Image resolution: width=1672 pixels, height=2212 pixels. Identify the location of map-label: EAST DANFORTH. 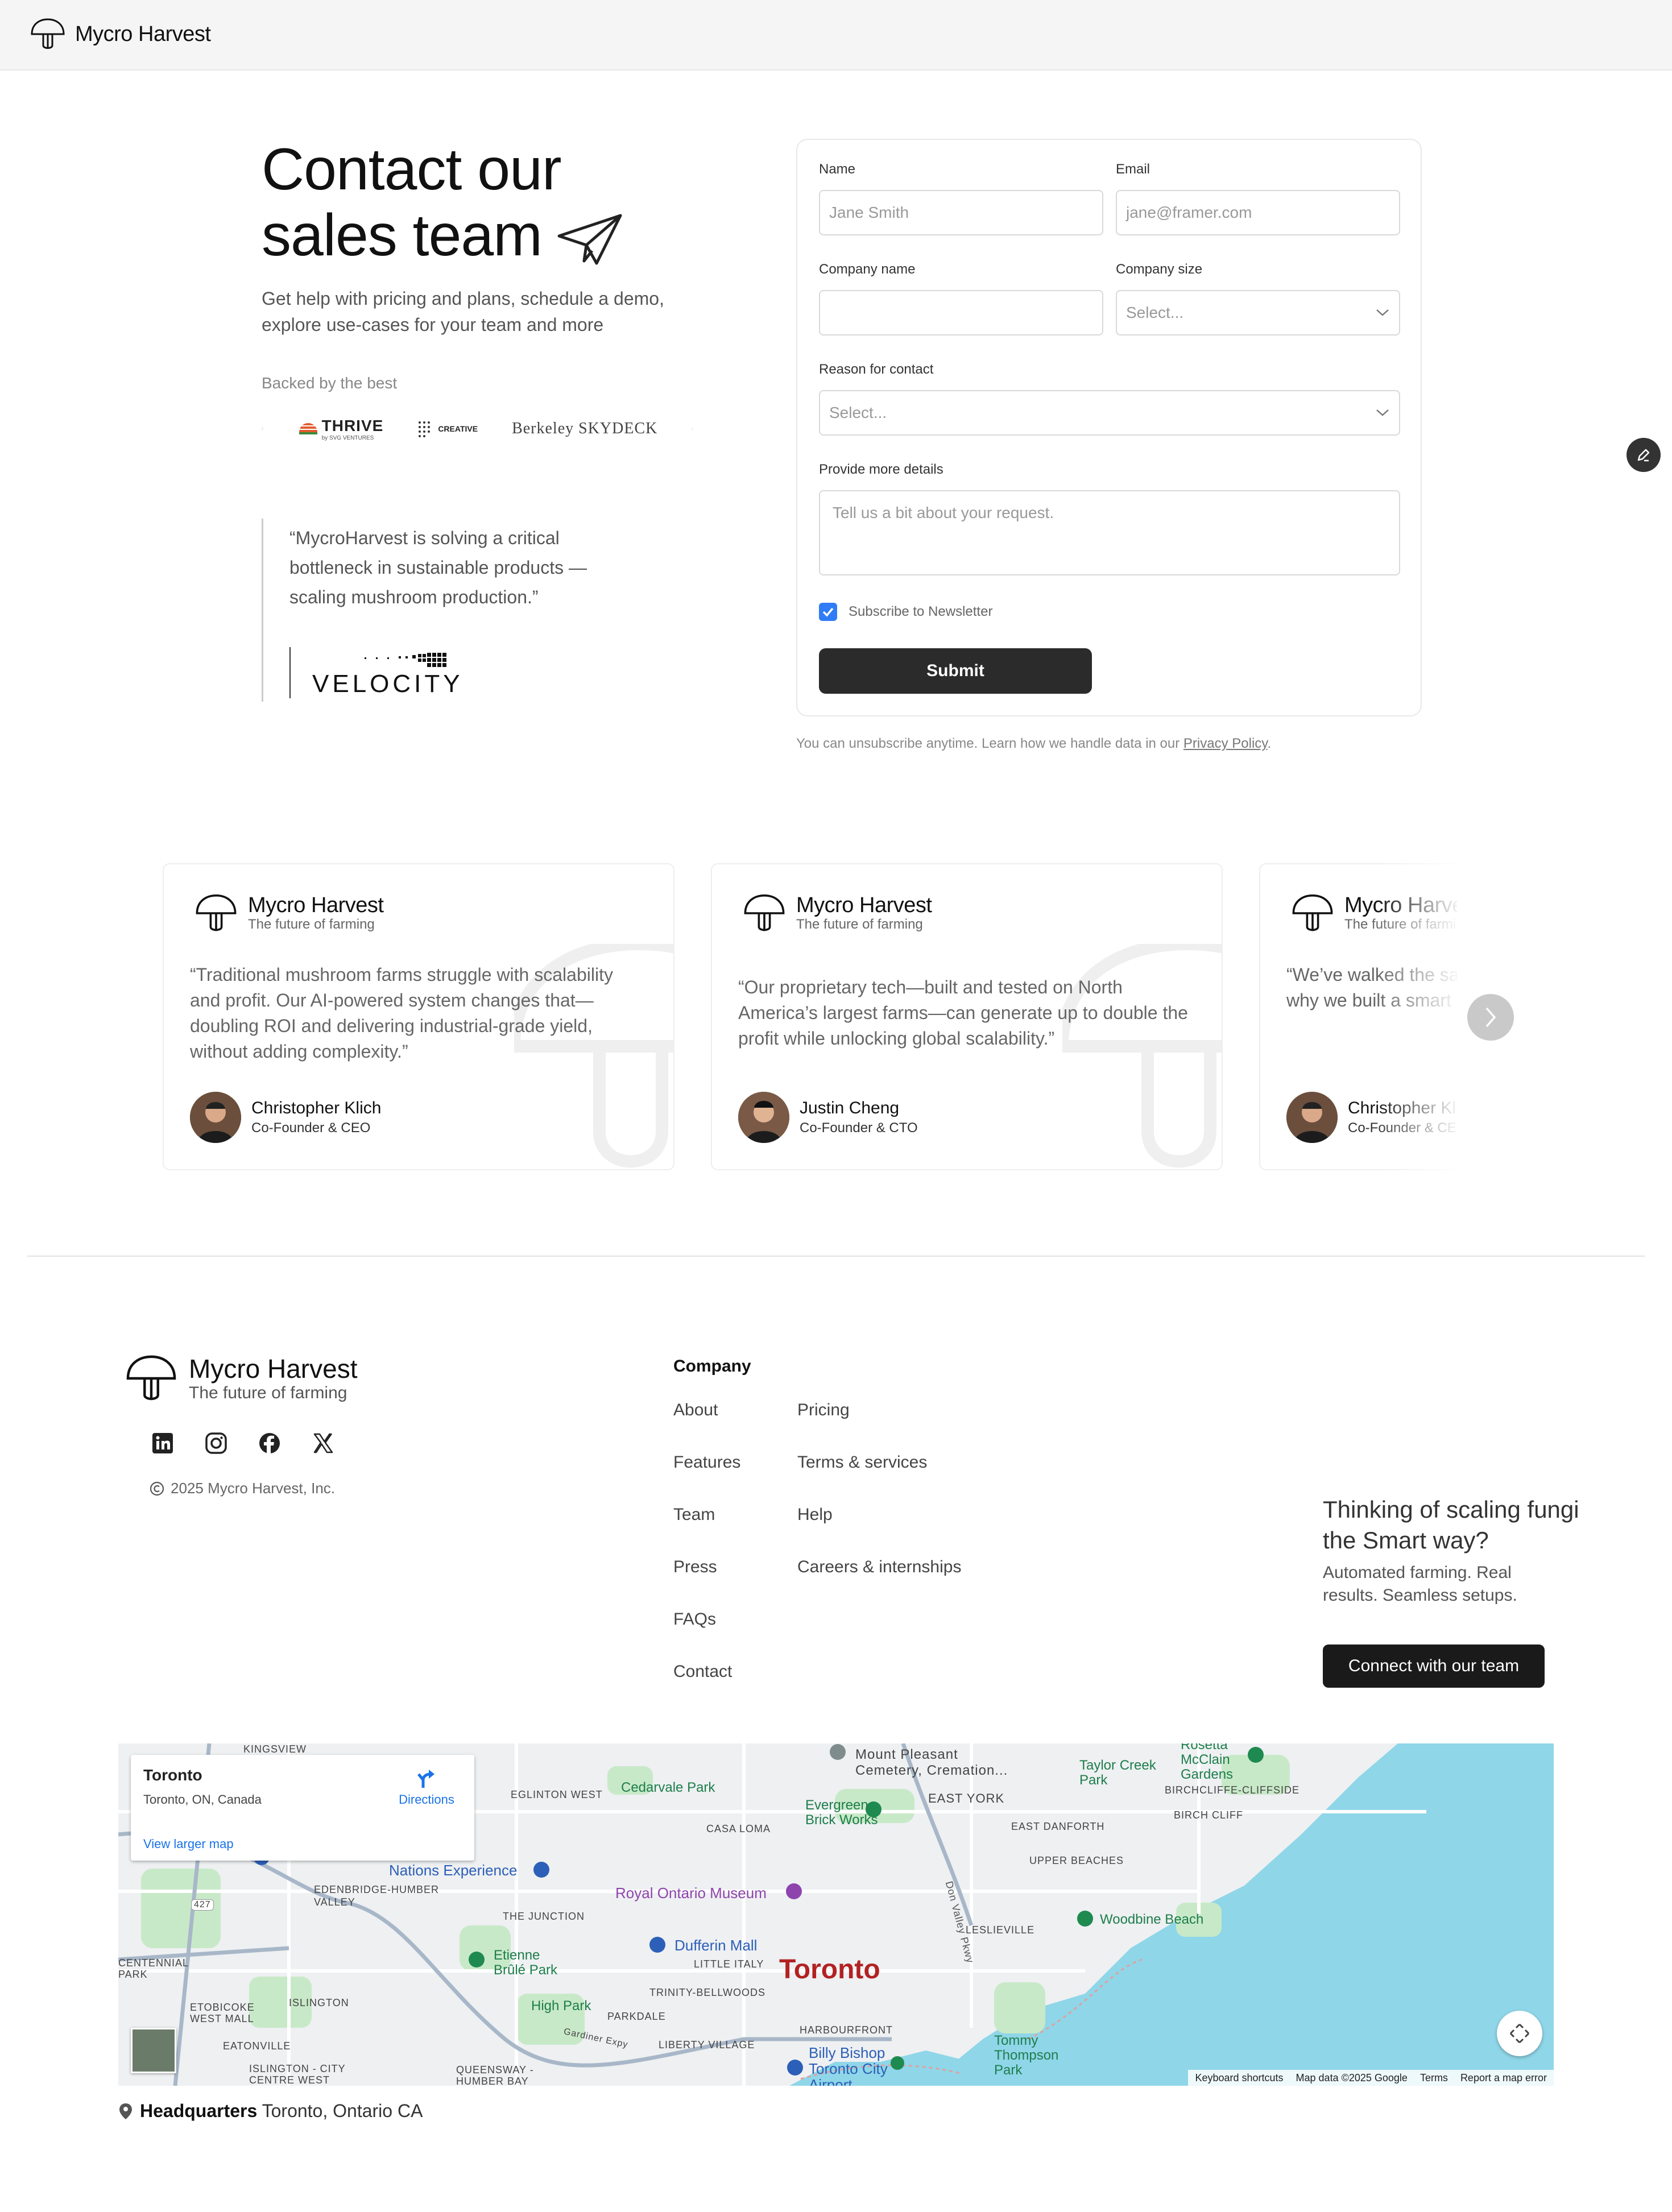
(1058, 1826).